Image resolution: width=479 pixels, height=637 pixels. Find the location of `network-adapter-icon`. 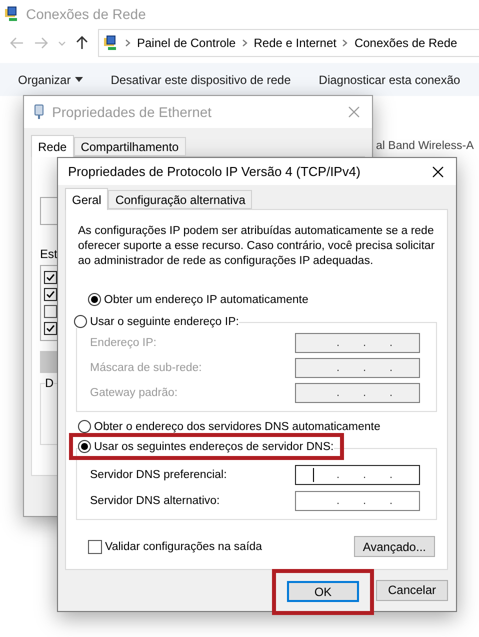

network-adapter-icon is located at coordinates (39, 112).